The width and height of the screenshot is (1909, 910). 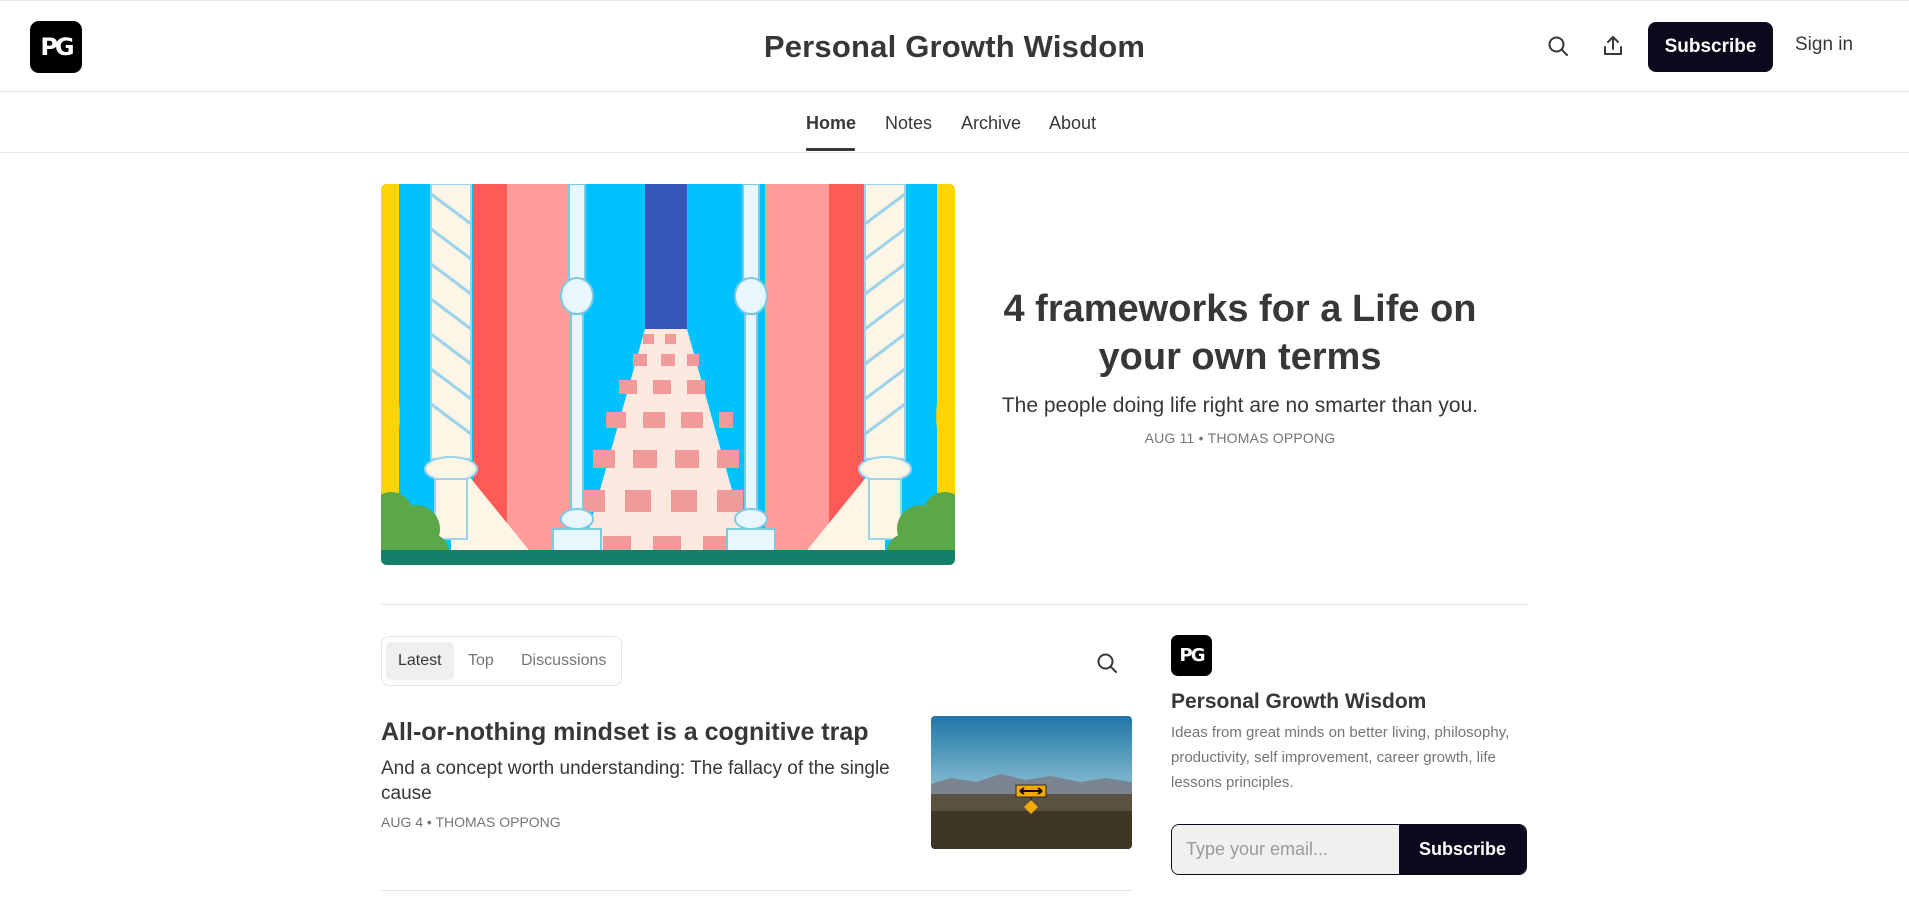 What do you see at coordinates (563, 661) in the screenshot?
I see `tab-discussions: Discussions` at bounding box center [563, 661].